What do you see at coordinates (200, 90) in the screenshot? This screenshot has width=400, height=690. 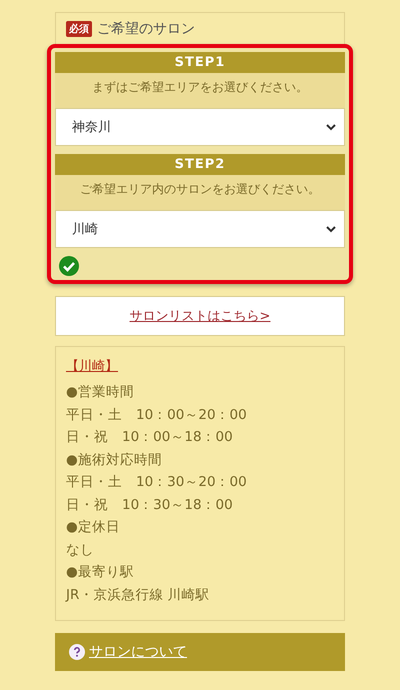 I see `step-instruction: まずはご希望エリアをお選びください。` at bounding box center [200, 90].